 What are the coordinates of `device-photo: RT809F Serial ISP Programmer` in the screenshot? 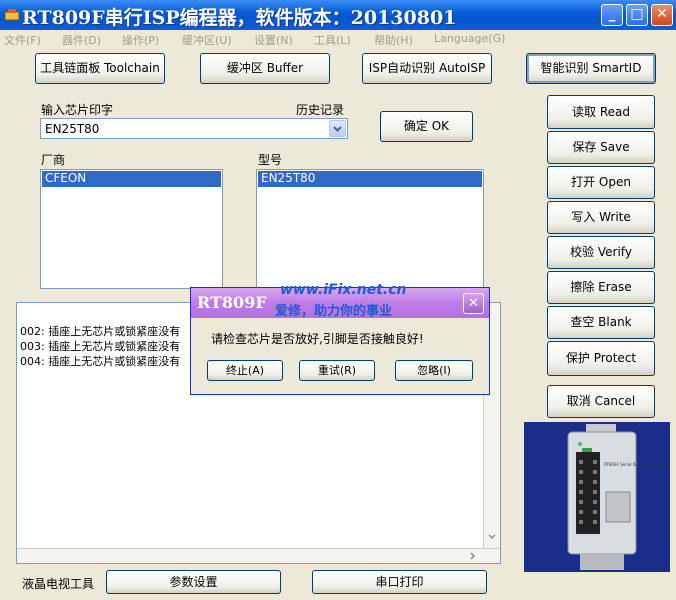 It's located at (597, 497).